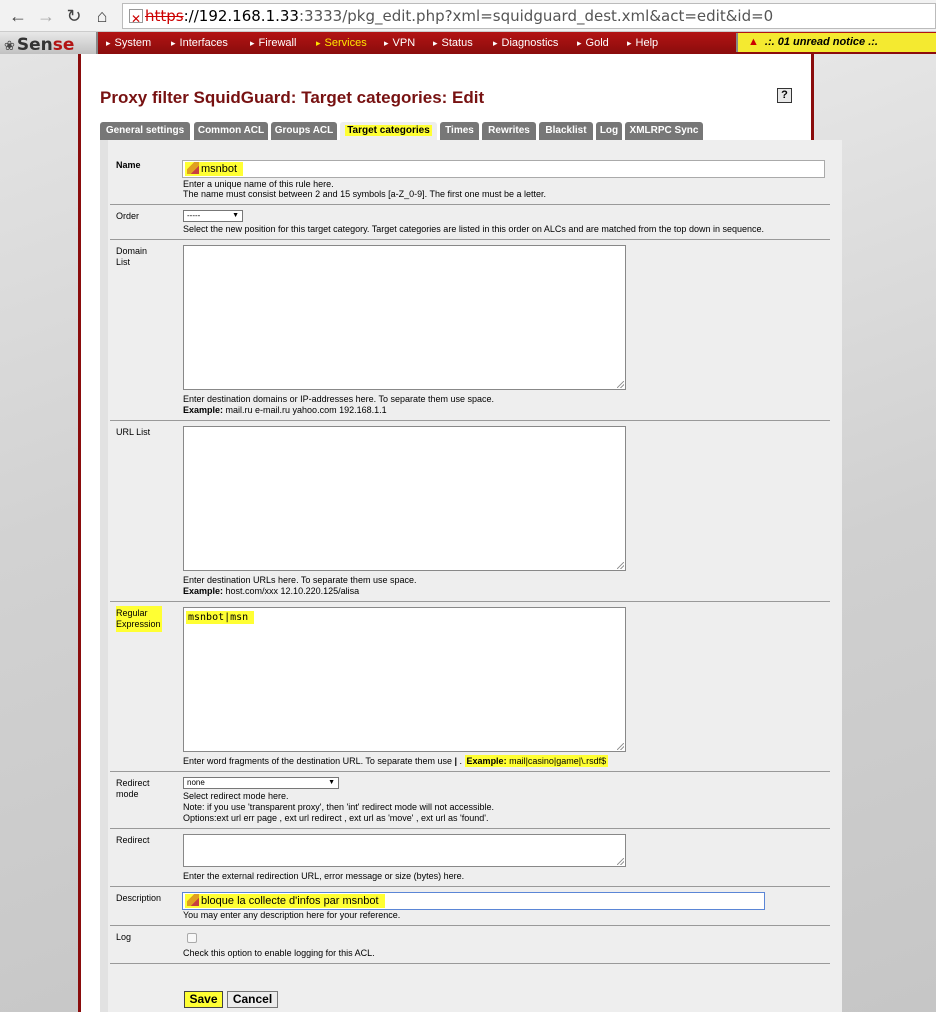  Describe the element at coordinates (821, 42) in the screenshot. I see `notice-text: .:. 01 unread notice .:.` at that location.